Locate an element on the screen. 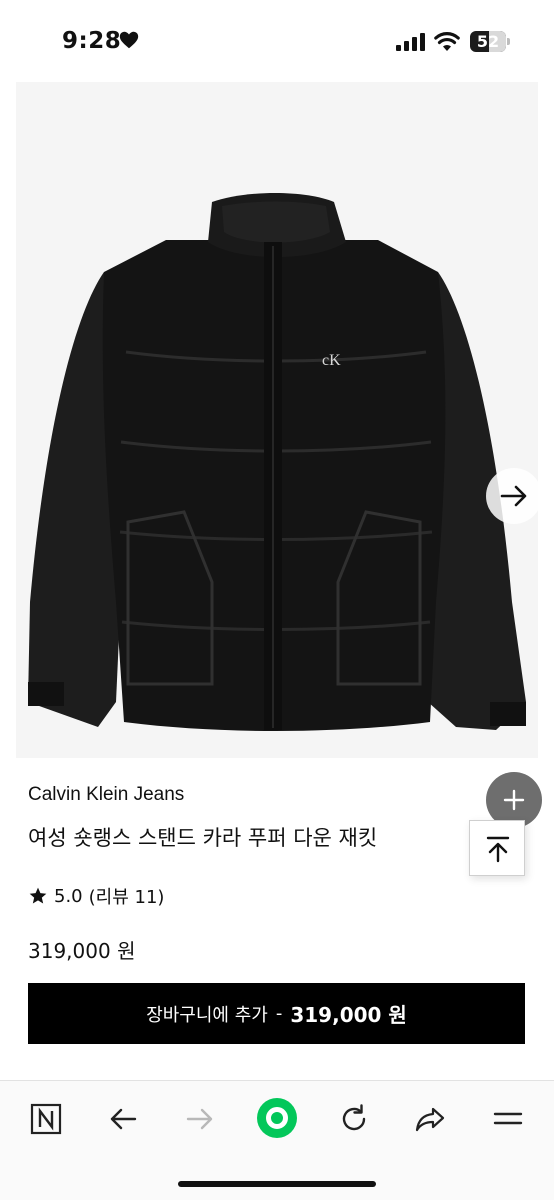 This screenshot has width=554, height=1200. add-to-cart-button: 장바구니에 추가 - 319,000 원 is located at coordinates (276, 1013).